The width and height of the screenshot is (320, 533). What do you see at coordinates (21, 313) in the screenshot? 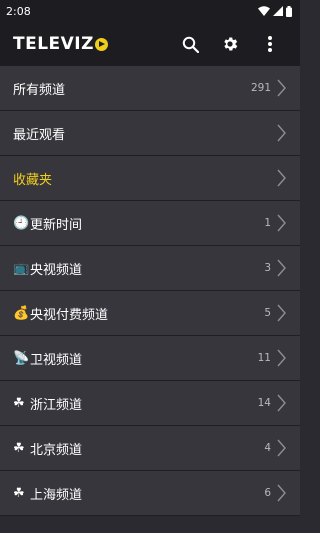
I see `group-icon: 💰` at bounding box center [21, 313].